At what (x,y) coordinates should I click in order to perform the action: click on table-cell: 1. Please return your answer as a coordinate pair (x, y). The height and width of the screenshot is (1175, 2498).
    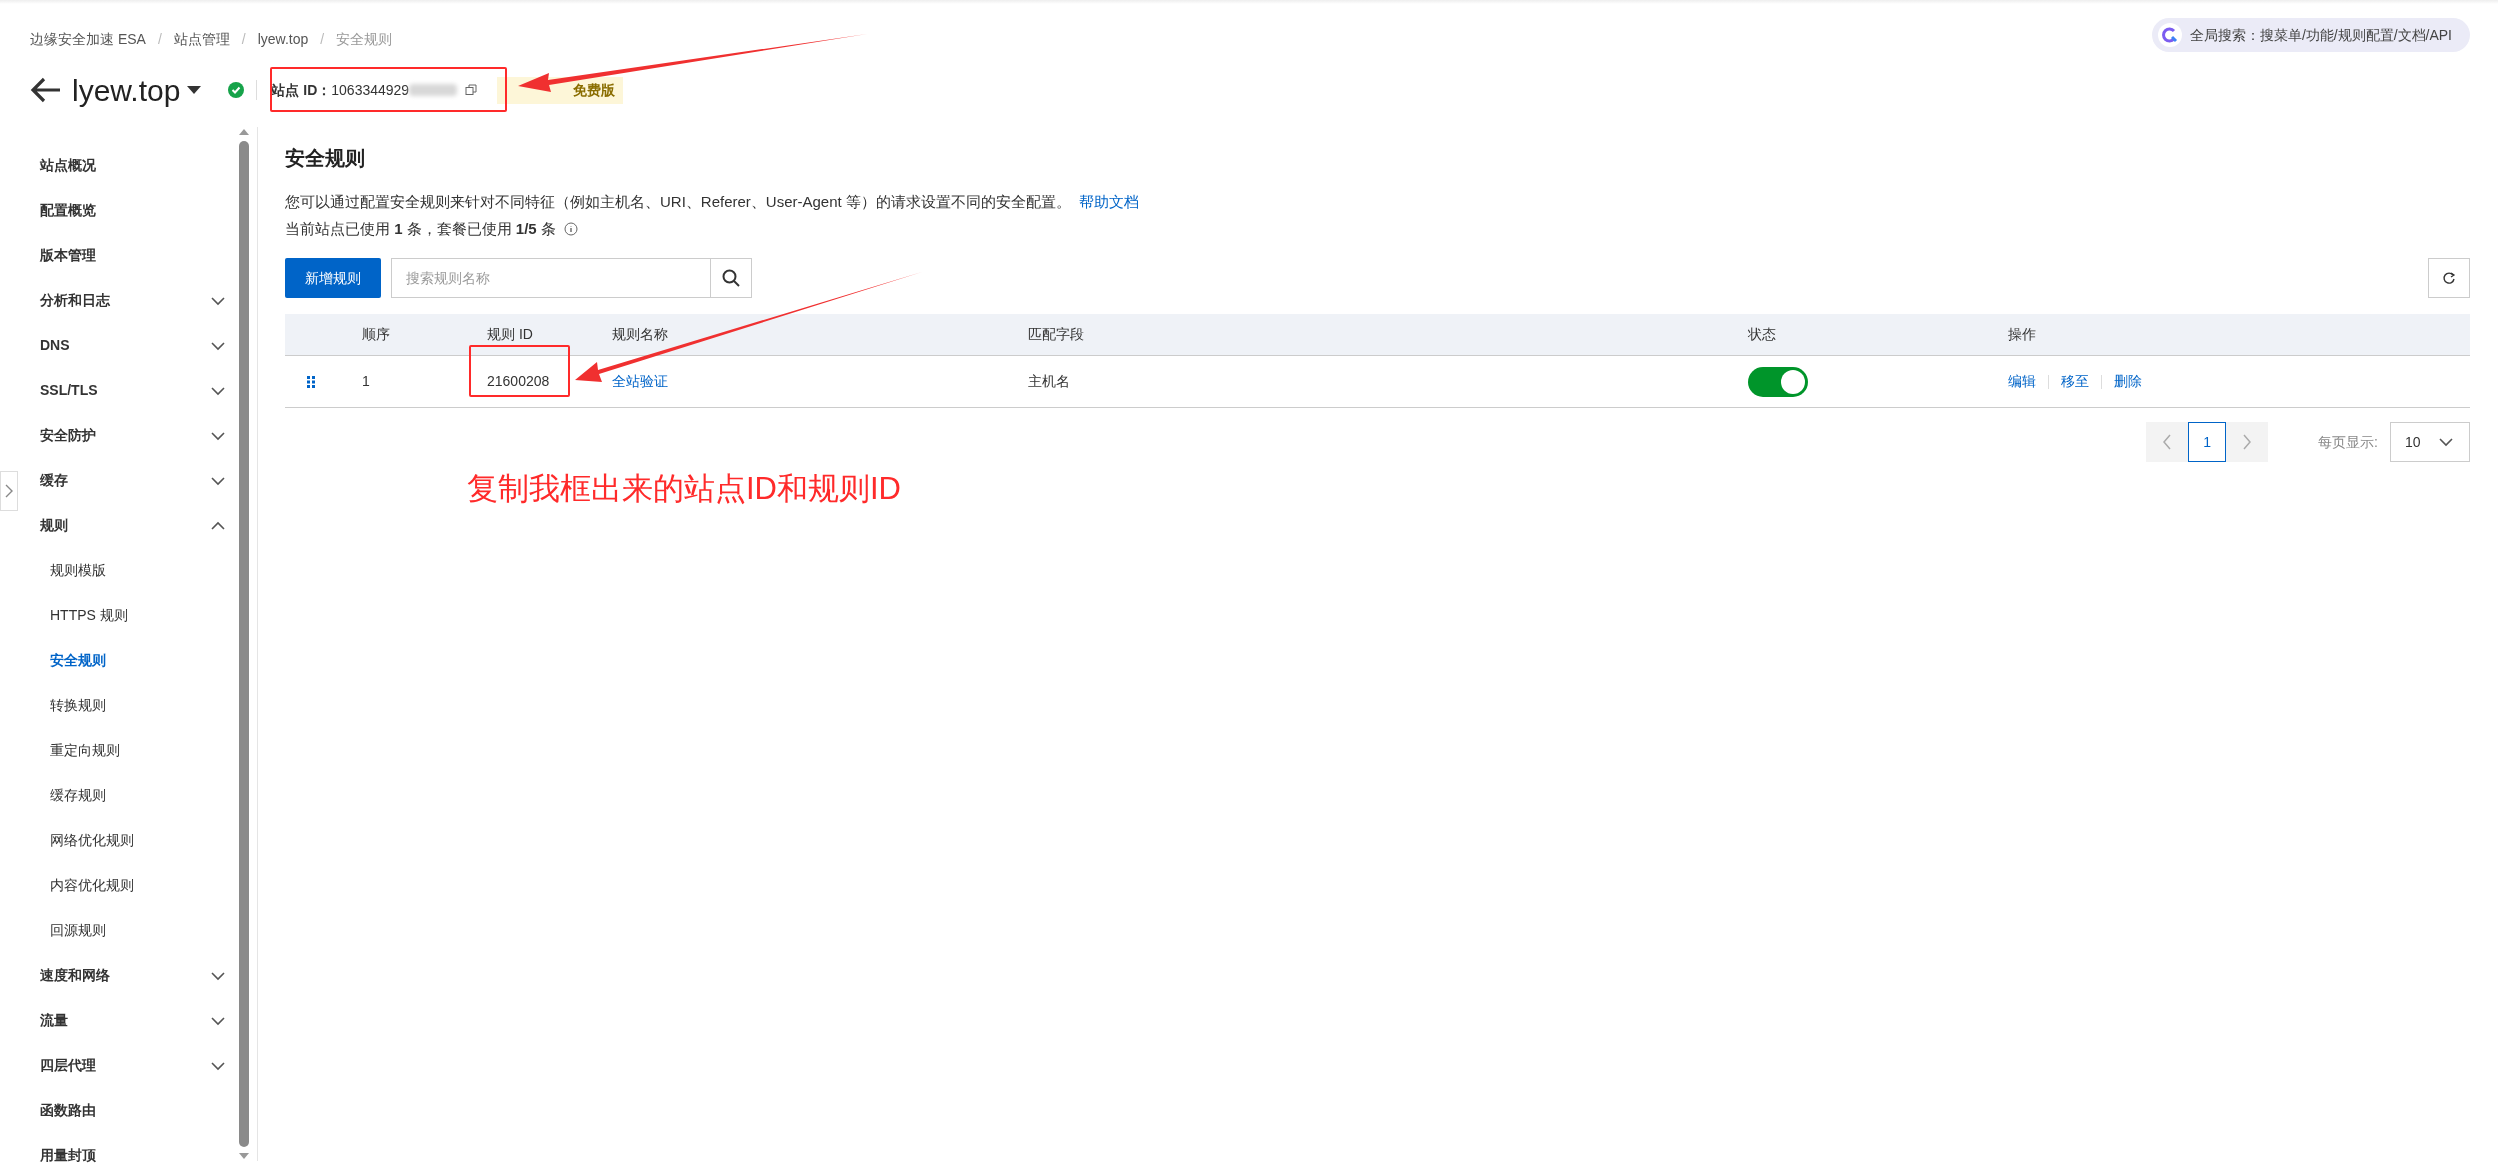
    Looking at the image, I should click on (366, 381).